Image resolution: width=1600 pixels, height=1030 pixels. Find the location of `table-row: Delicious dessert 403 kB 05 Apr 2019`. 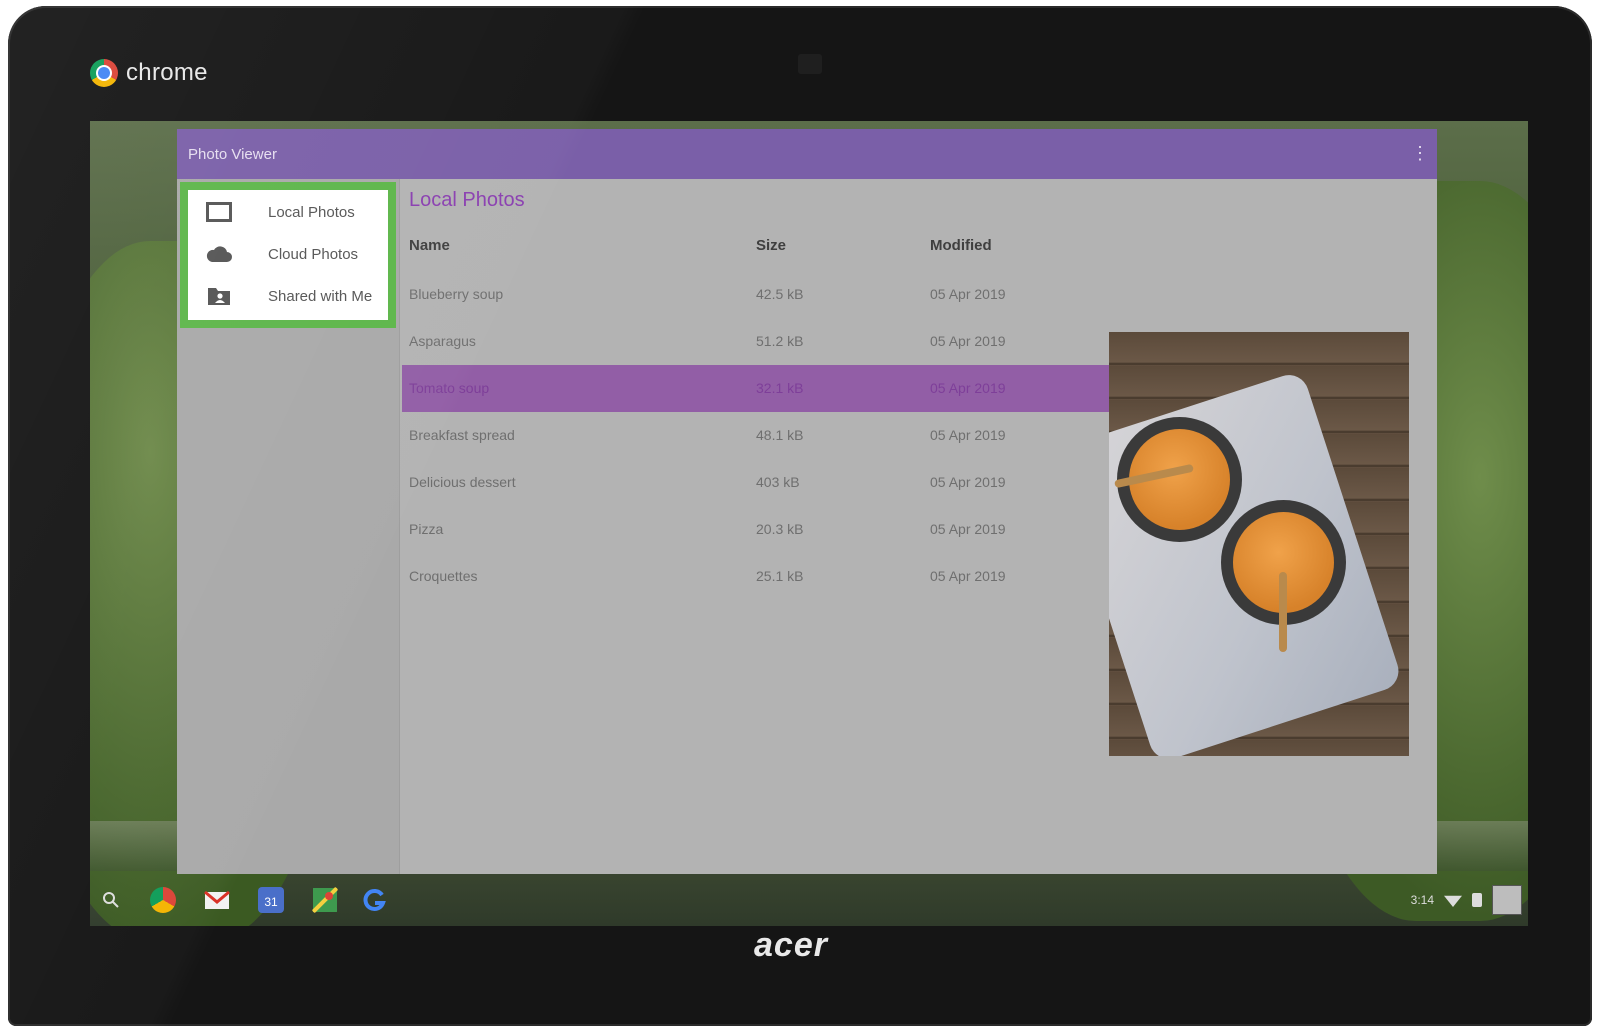

table-row: Delicious dessert 403 kB 05 Apr 2019 is located at coordinates (755, 482).